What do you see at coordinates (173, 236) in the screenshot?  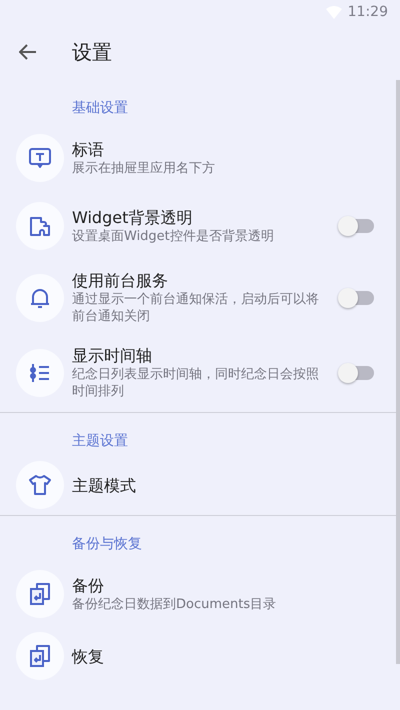 I see `item-description: 设置桌面Widget控件是否背景透明` at bounding box center [173, 236].